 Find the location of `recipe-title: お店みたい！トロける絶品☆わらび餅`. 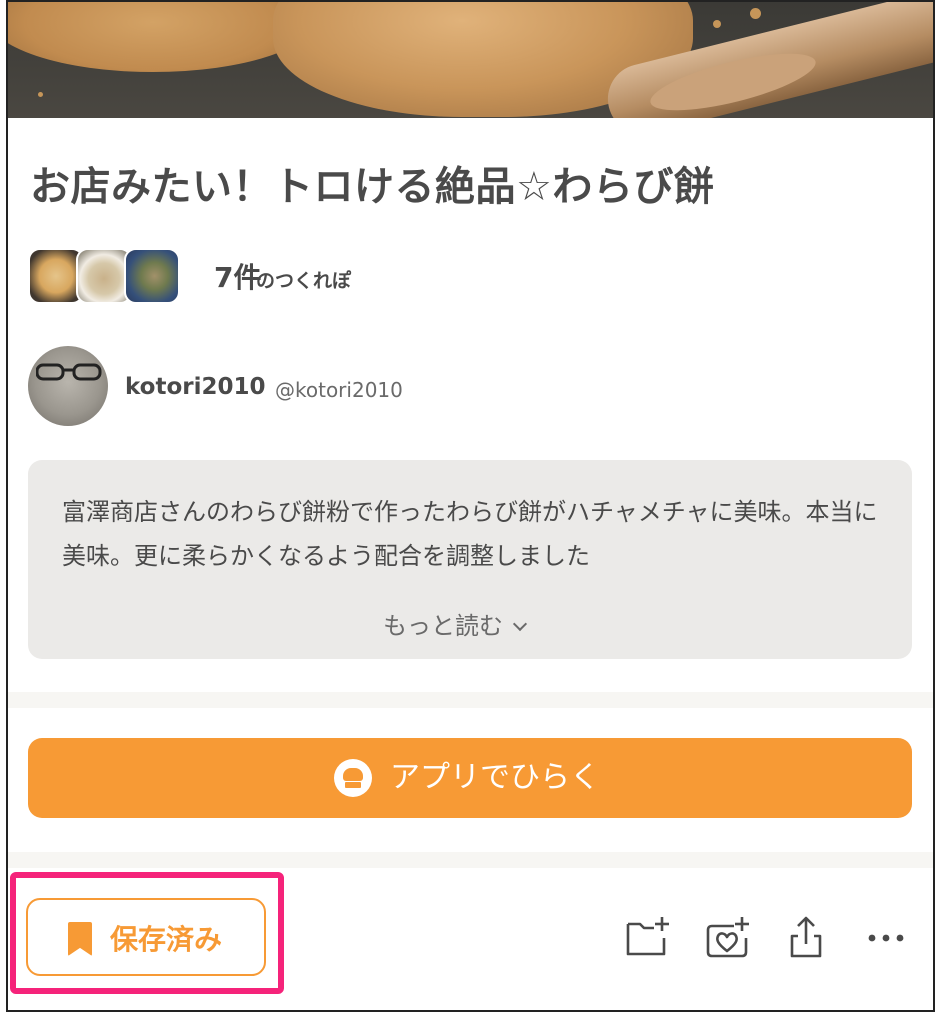

recipe-title: お店みたい！トロける絶品☆わらび餅 is located at coordinates (372, 187).